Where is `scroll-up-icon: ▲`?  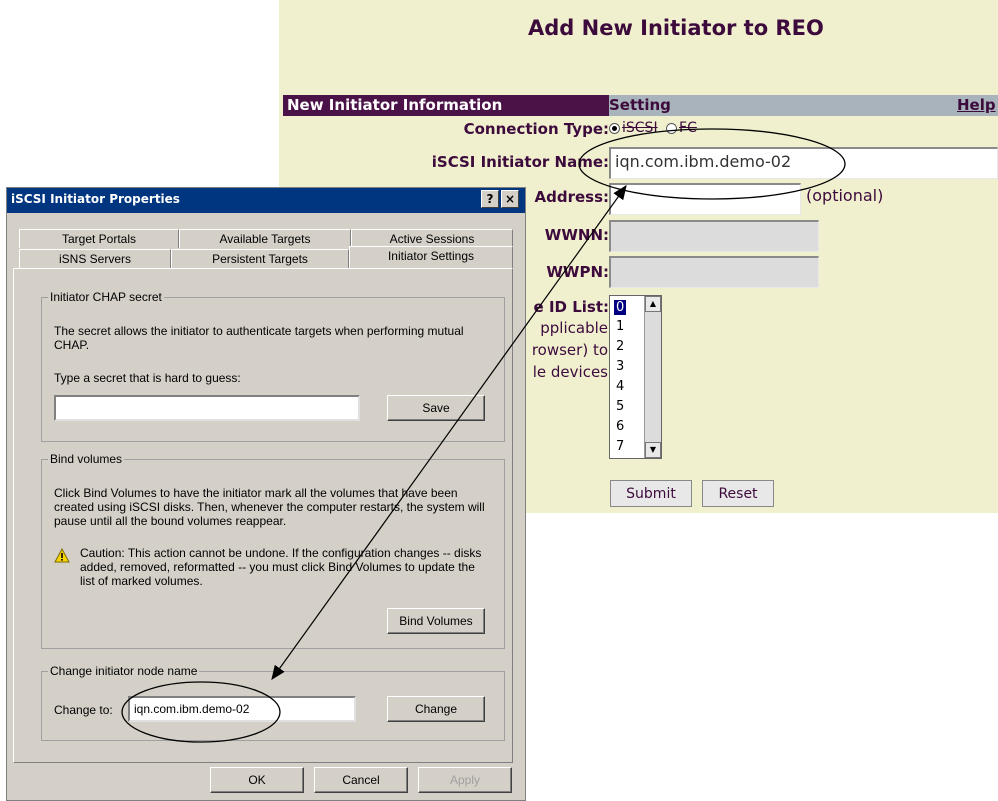
scroll-up-icon: ▲ is located at coordinates (653, 304).